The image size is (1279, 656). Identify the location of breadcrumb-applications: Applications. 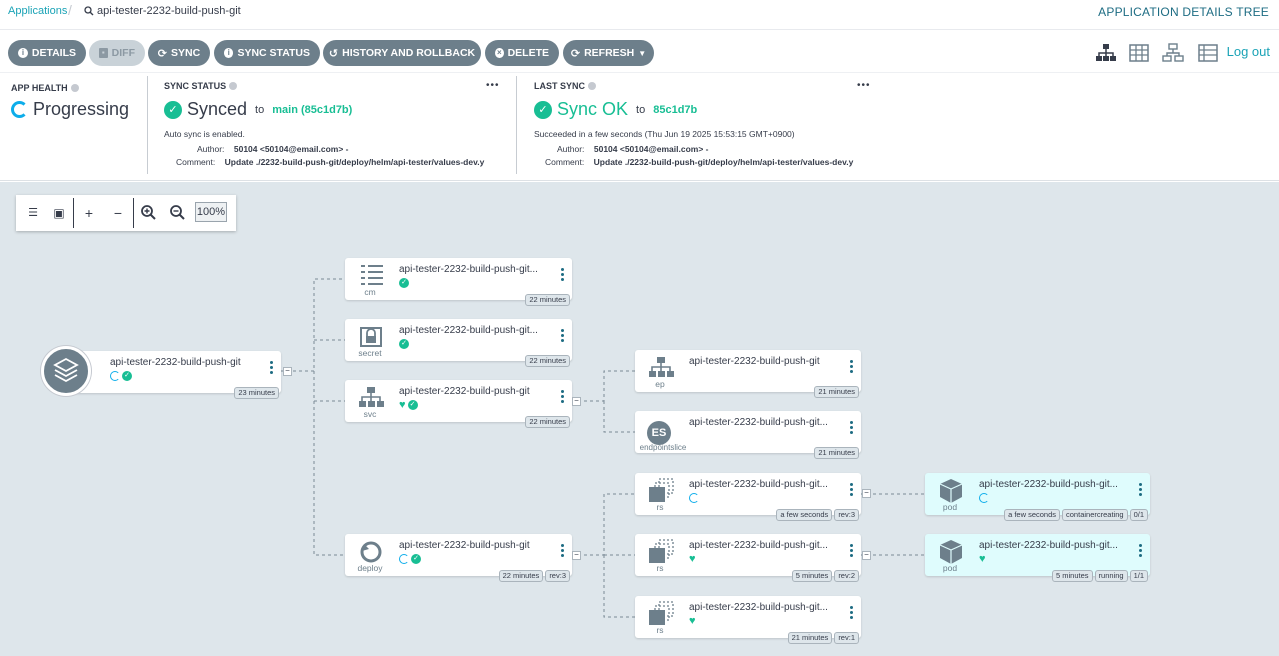
(37, 11).